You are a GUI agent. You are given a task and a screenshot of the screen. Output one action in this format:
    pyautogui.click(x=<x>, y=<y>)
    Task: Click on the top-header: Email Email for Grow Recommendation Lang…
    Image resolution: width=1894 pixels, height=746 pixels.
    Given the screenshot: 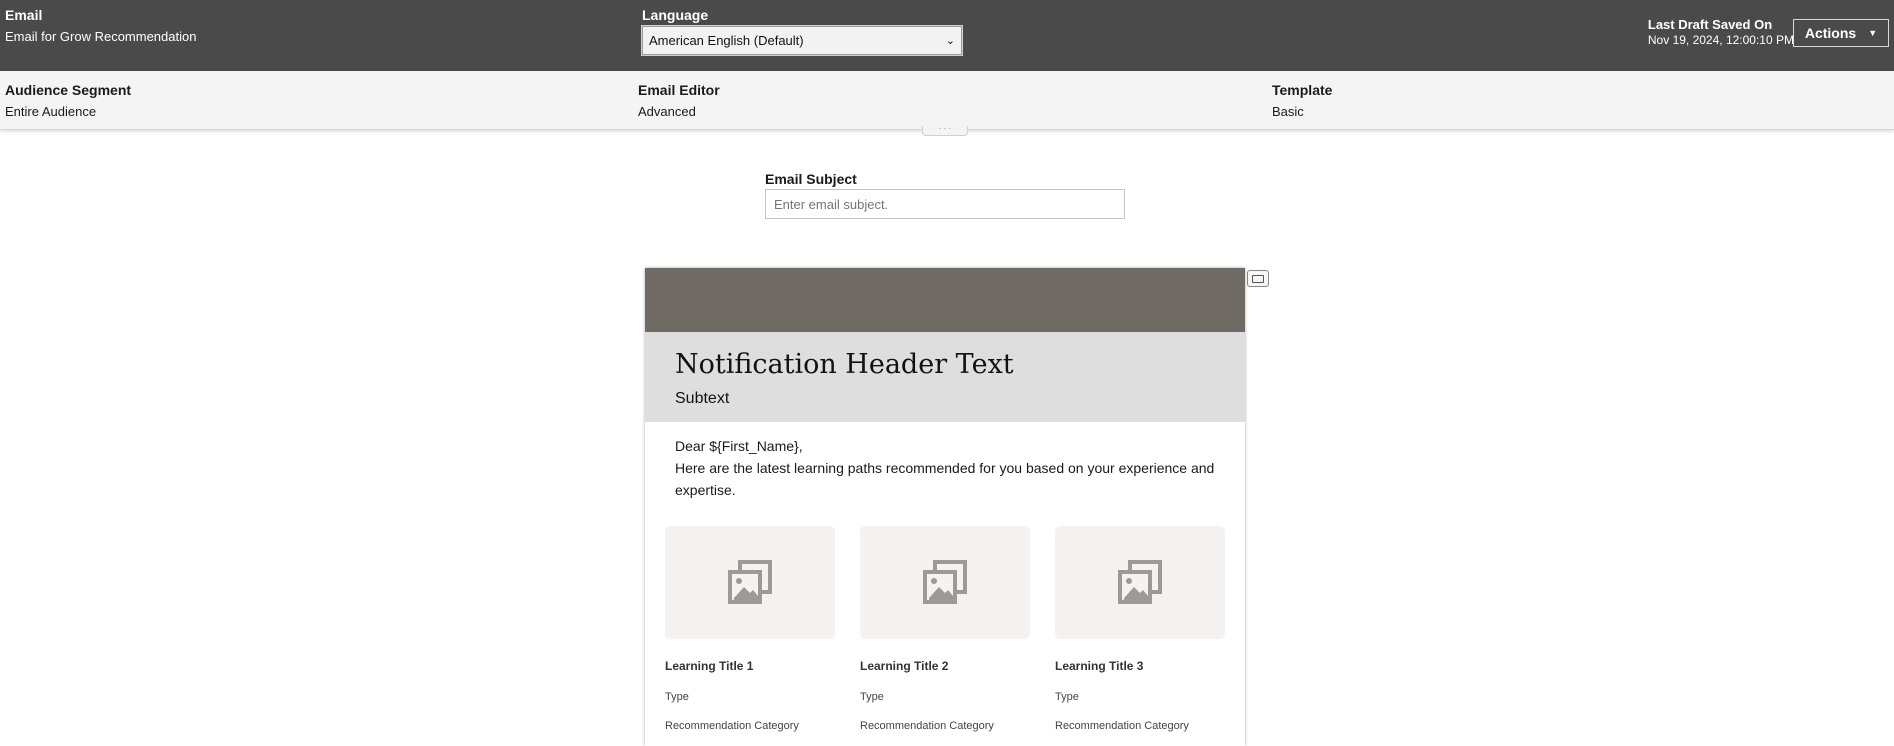 What is the action you would take?
    pyautogui.click(x=947, y=35)
    